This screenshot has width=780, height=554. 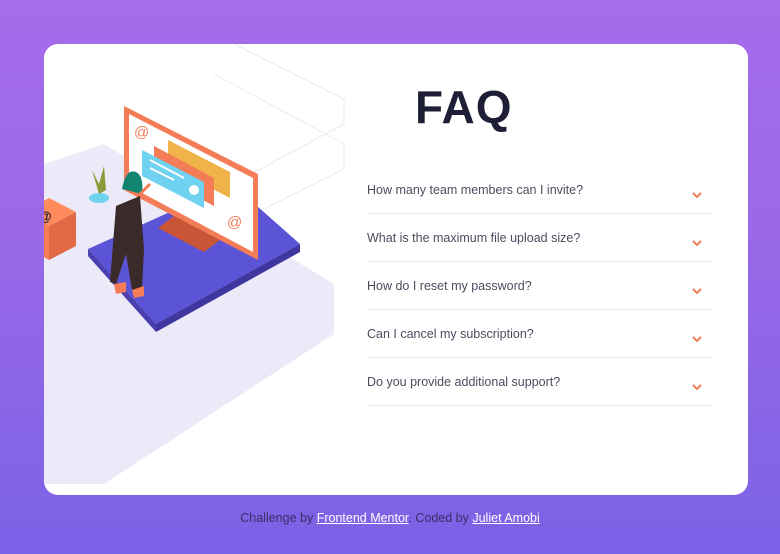 I want to click on faq-question: How do I reset my password?, so click(x=449, y=286).